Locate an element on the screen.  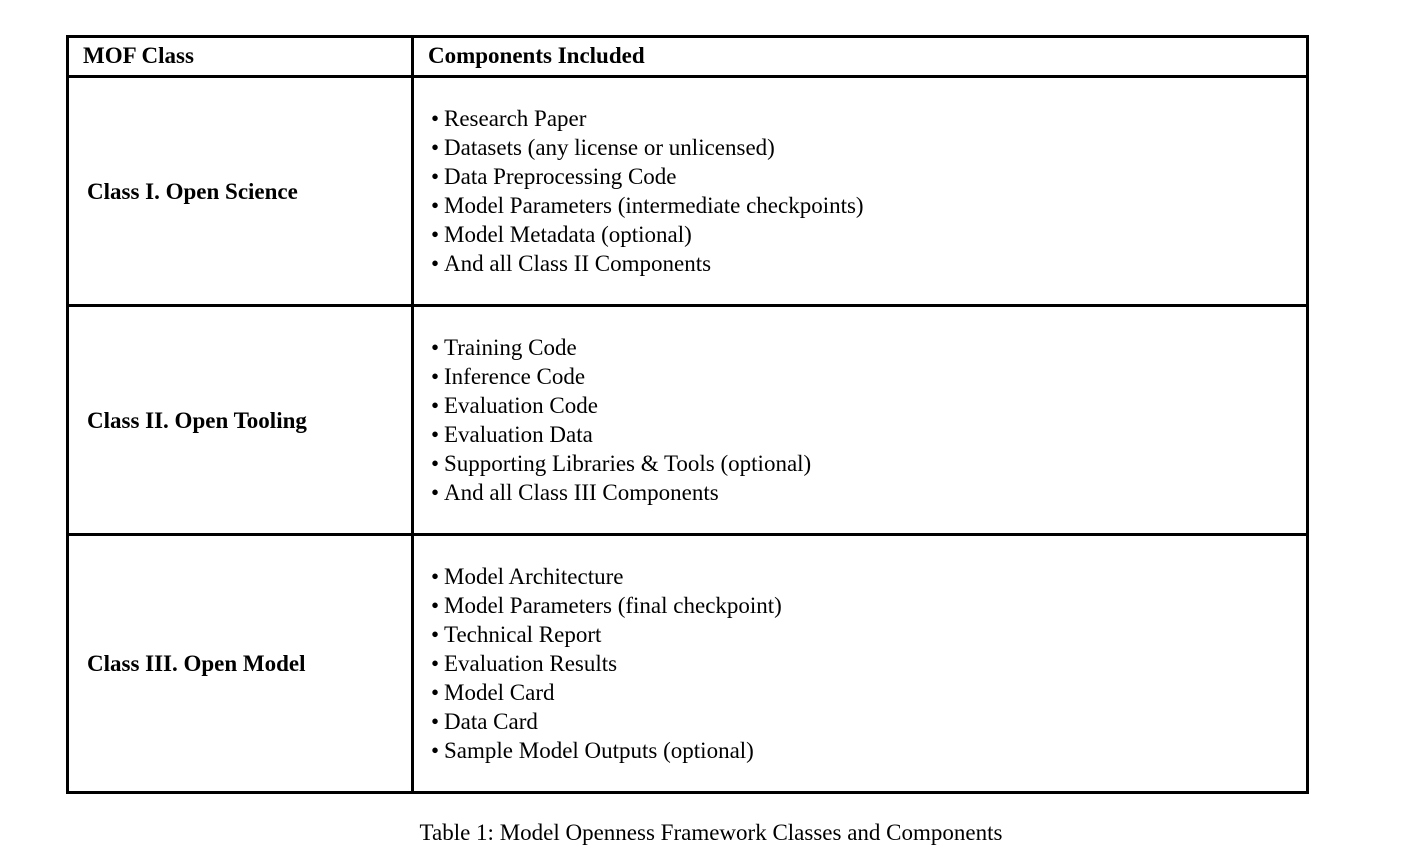
list-item-label: Model Architecture is located at coordinates (534, 576).